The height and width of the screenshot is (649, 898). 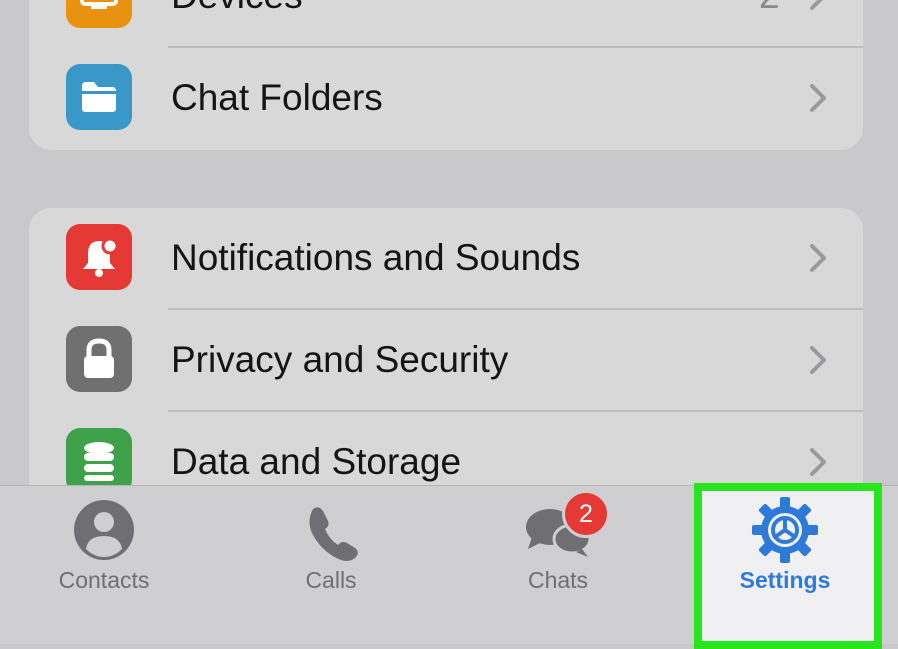 What do you see at coordinates (99, 359) in the screenshot?
I see `lock-icon` at bounding box center [99, 359].